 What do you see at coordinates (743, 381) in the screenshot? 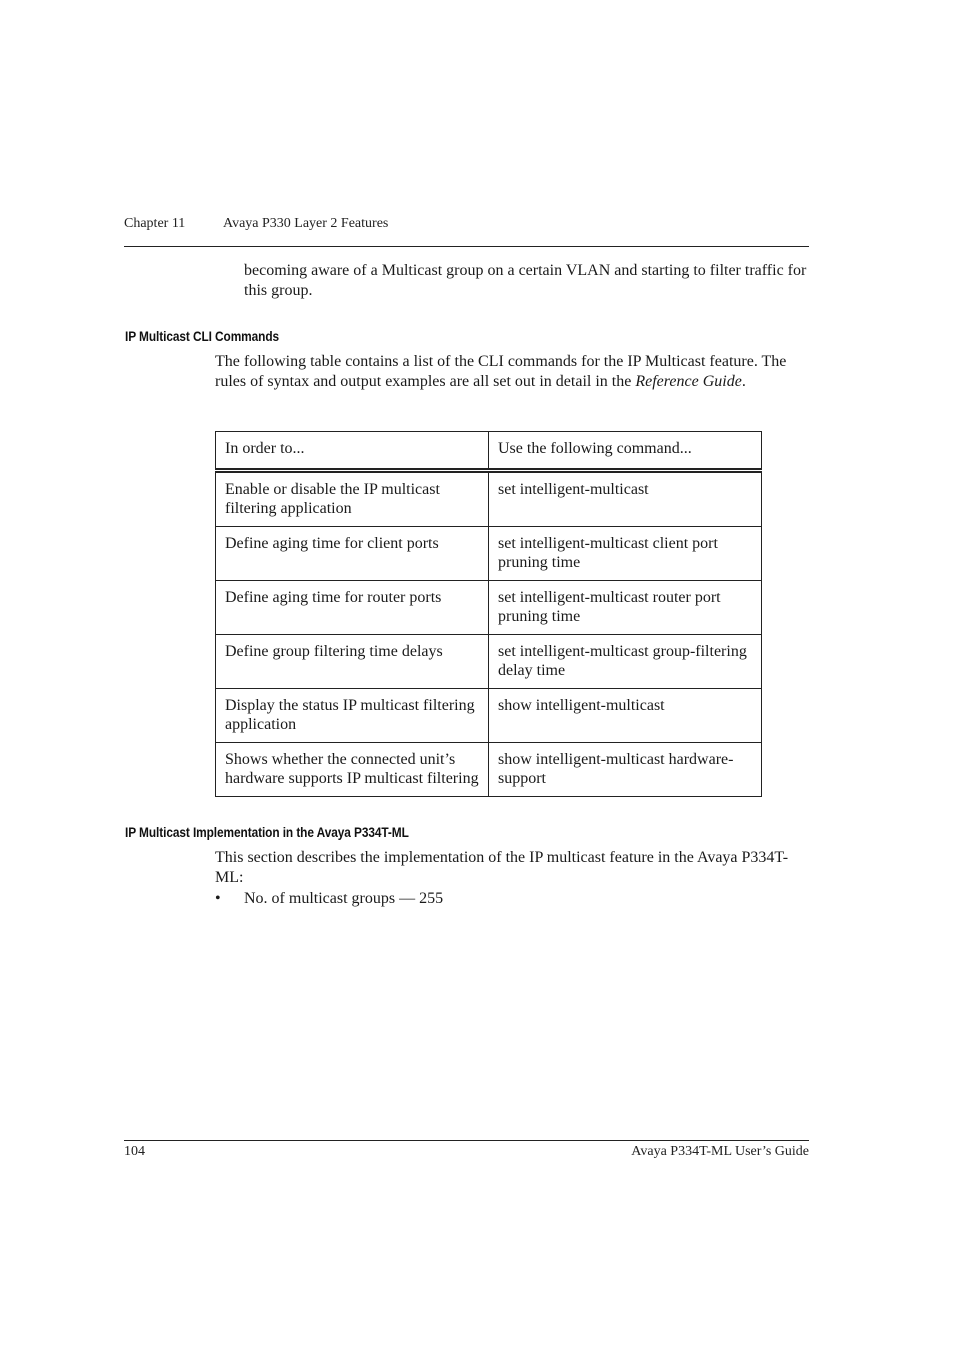
I see `cli-intro-end: .` at bounding box center [743, 381].